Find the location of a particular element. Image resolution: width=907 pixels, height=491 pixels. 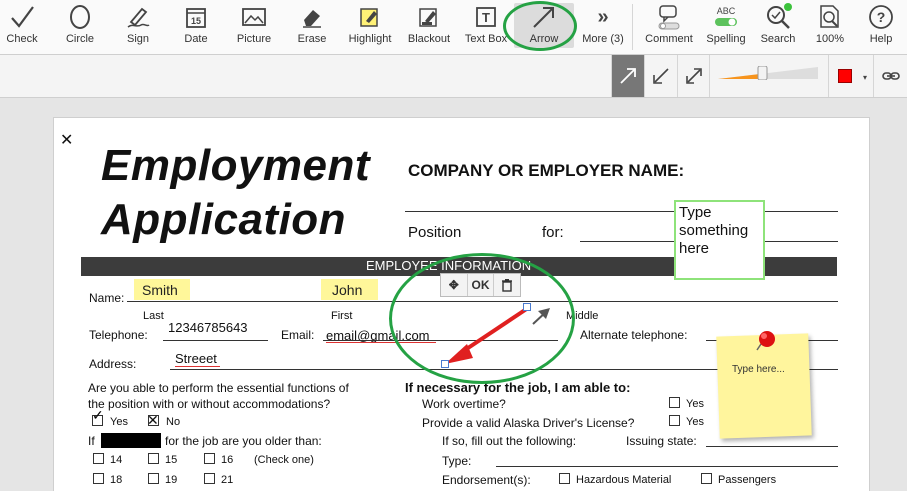

arrow-end-icon is located at coordinates (628, 76).